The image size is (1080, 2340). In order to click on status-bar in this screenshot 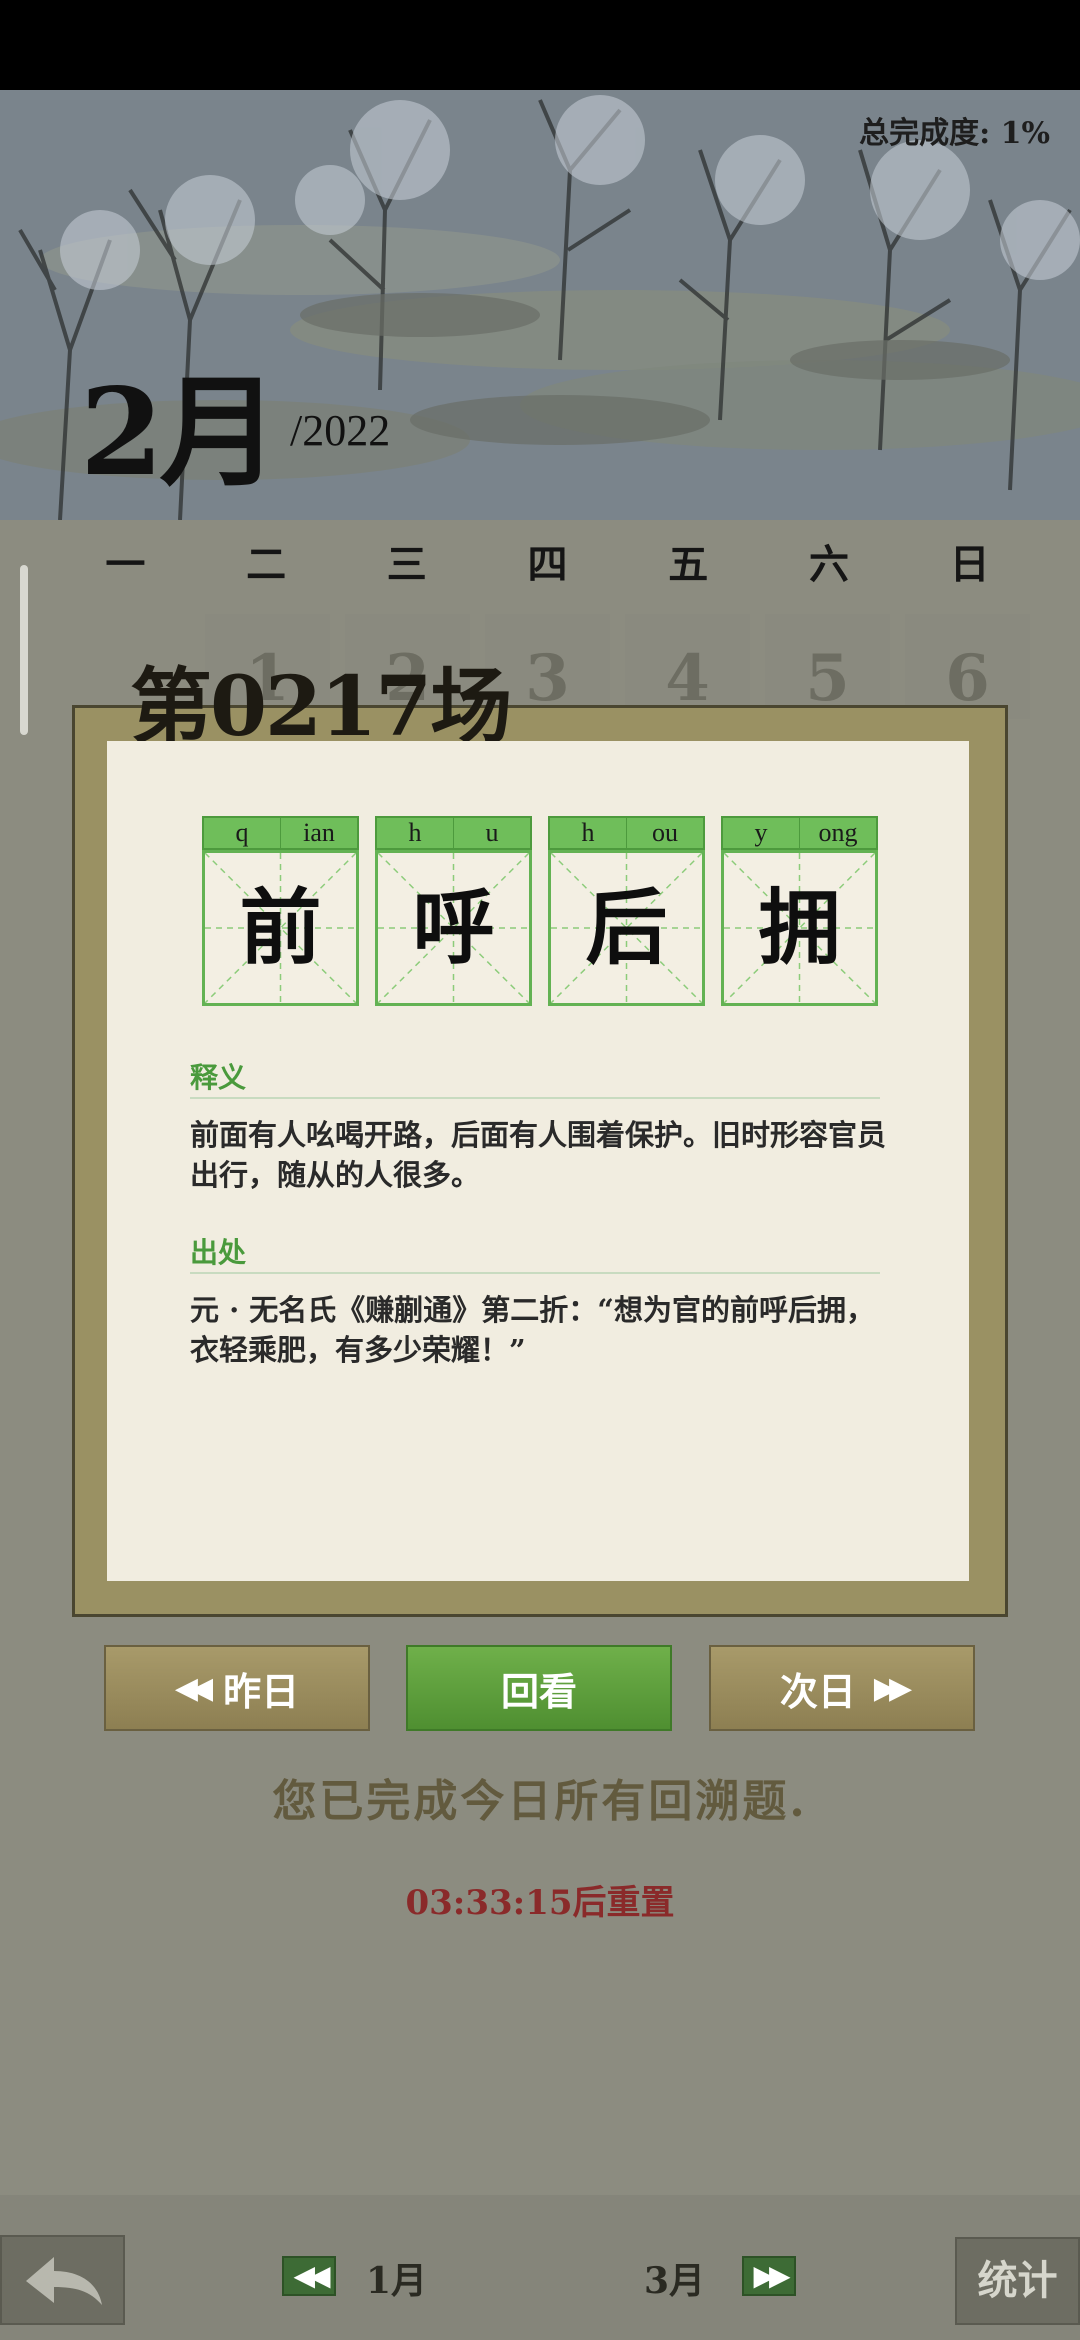, I will do `click(540, 45)`.